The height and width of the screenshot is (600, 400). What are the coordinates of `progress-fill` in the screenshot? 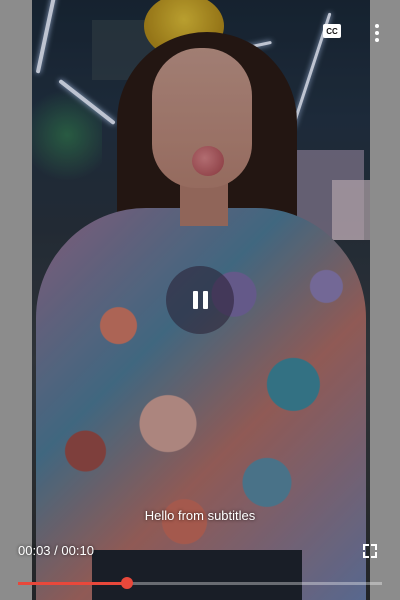 It's located at (73, 583).